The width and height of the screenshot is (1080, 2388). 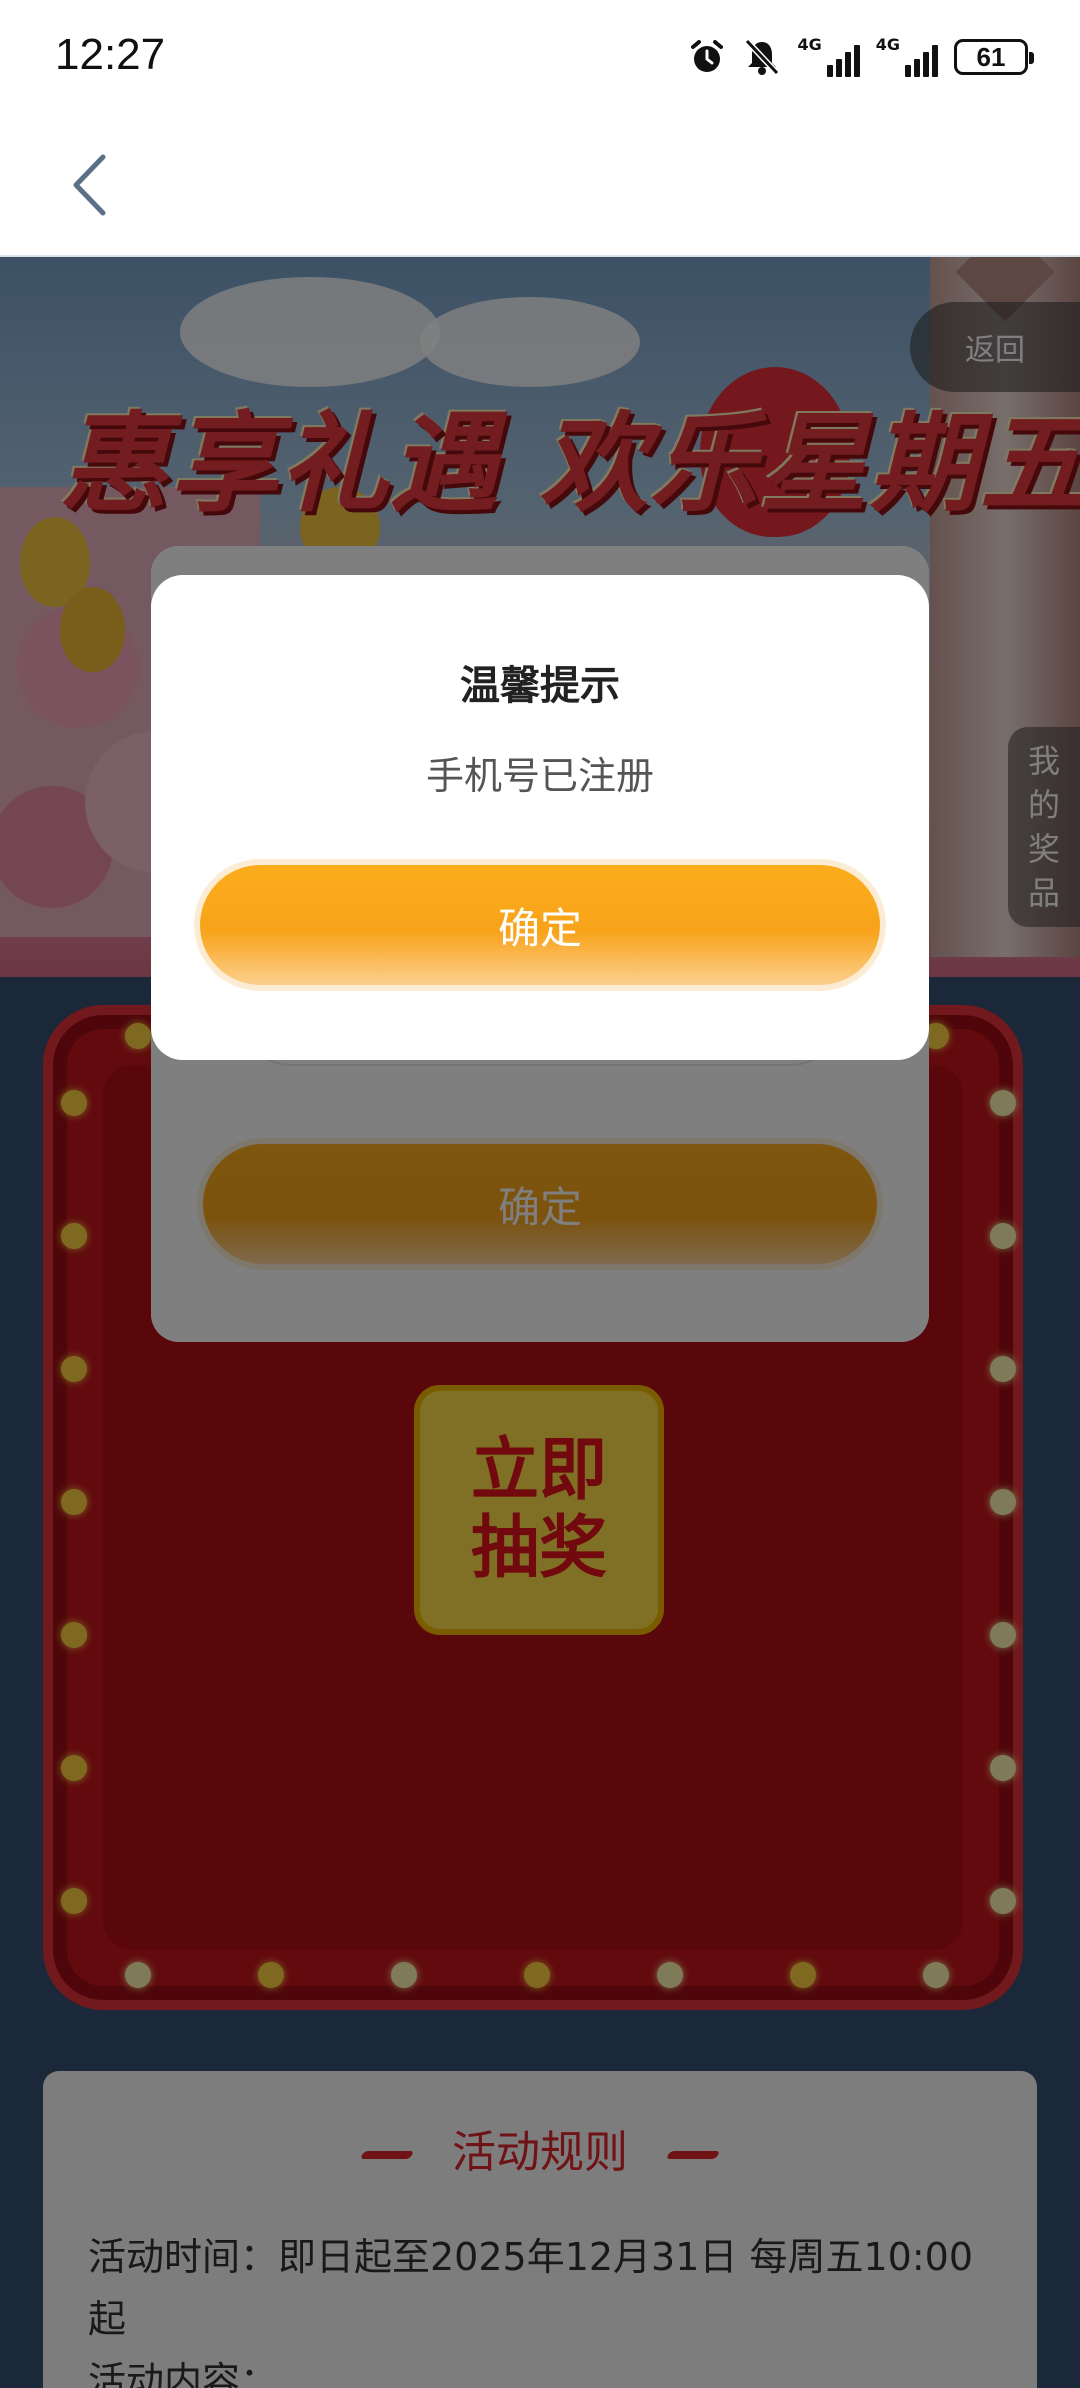 I want to click on network-type-label-2: 4G, so click(x=887, y=44).